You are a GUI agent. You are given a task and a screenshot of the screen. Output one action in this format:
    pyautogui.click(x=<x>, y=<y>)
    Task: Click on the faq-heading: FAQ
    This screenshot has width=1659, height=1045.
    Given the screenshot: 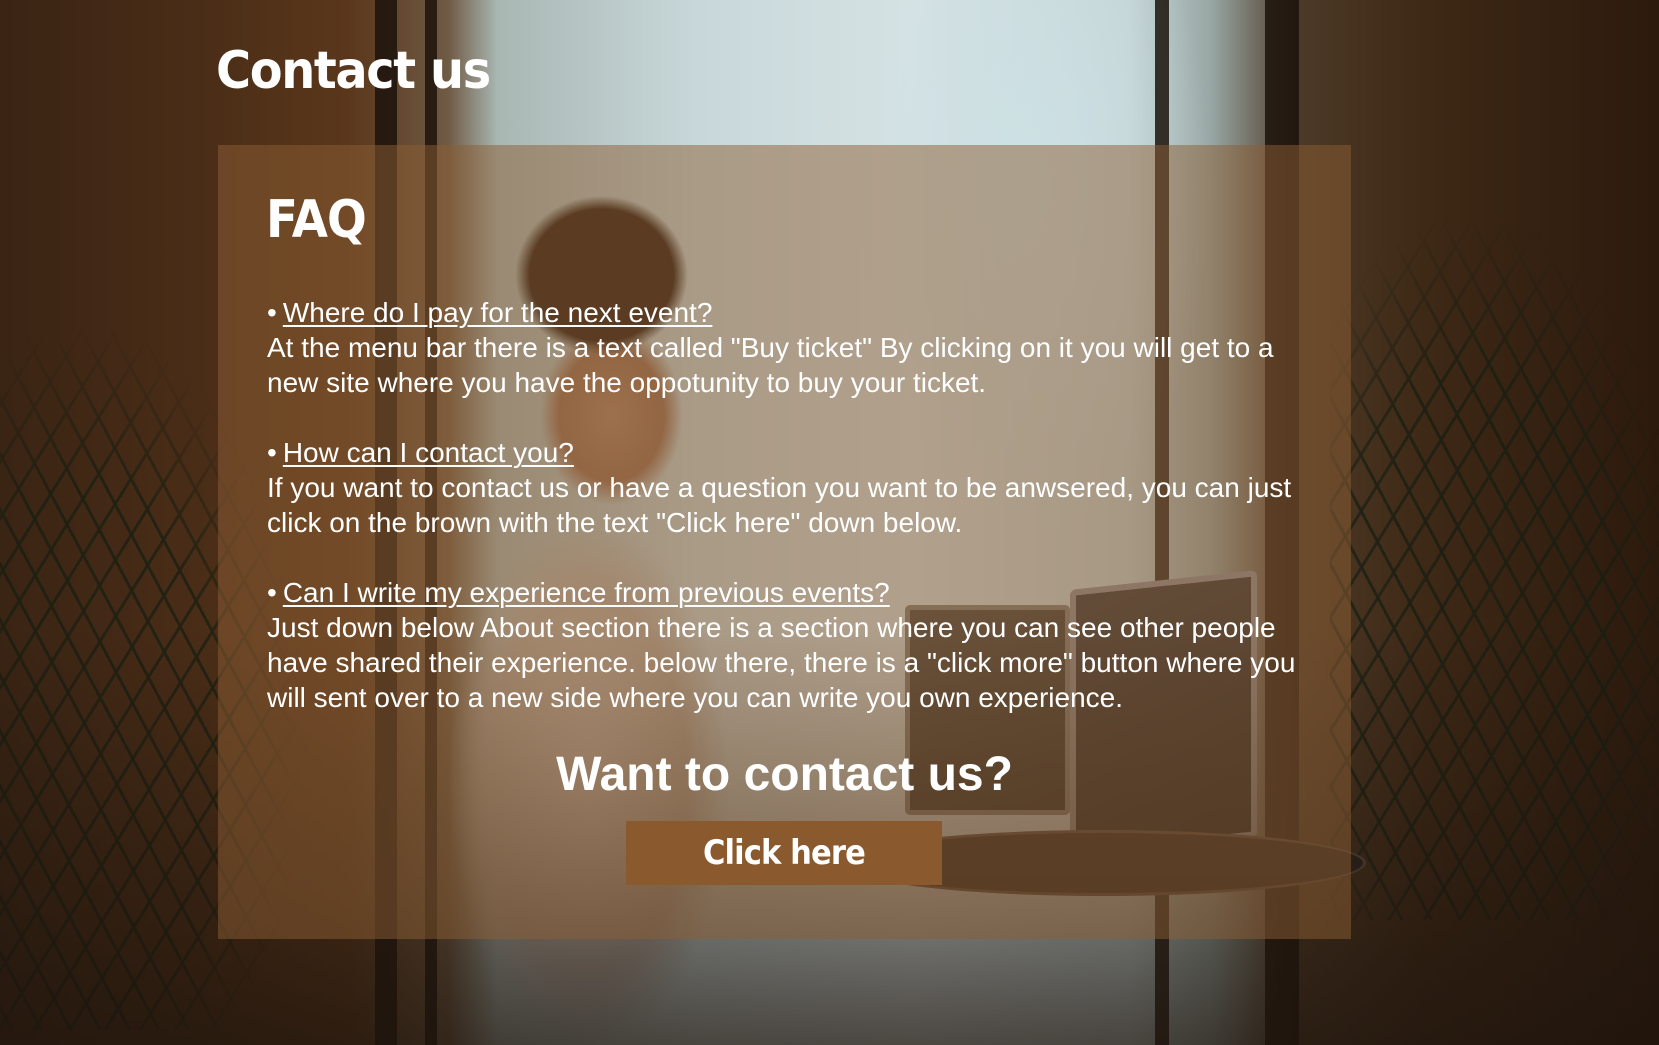 What is the action you would take?
    pyautogui.click(x=316, y=220)
    